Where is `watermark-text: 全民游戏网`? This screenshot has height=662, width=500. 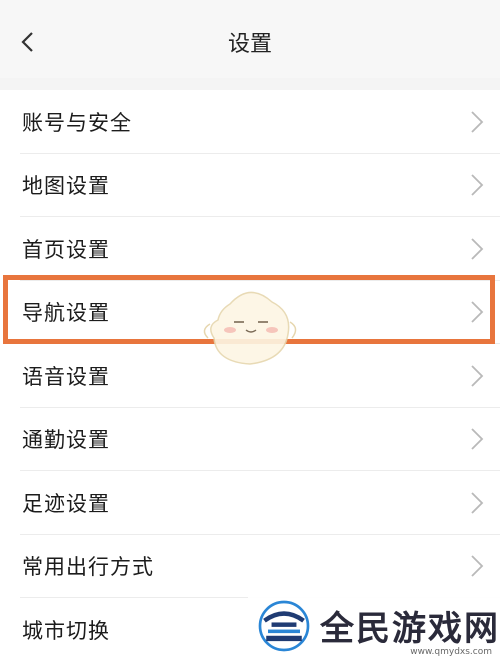
watermark-text: 全民游戏网 is located at coordinates (410, 629).